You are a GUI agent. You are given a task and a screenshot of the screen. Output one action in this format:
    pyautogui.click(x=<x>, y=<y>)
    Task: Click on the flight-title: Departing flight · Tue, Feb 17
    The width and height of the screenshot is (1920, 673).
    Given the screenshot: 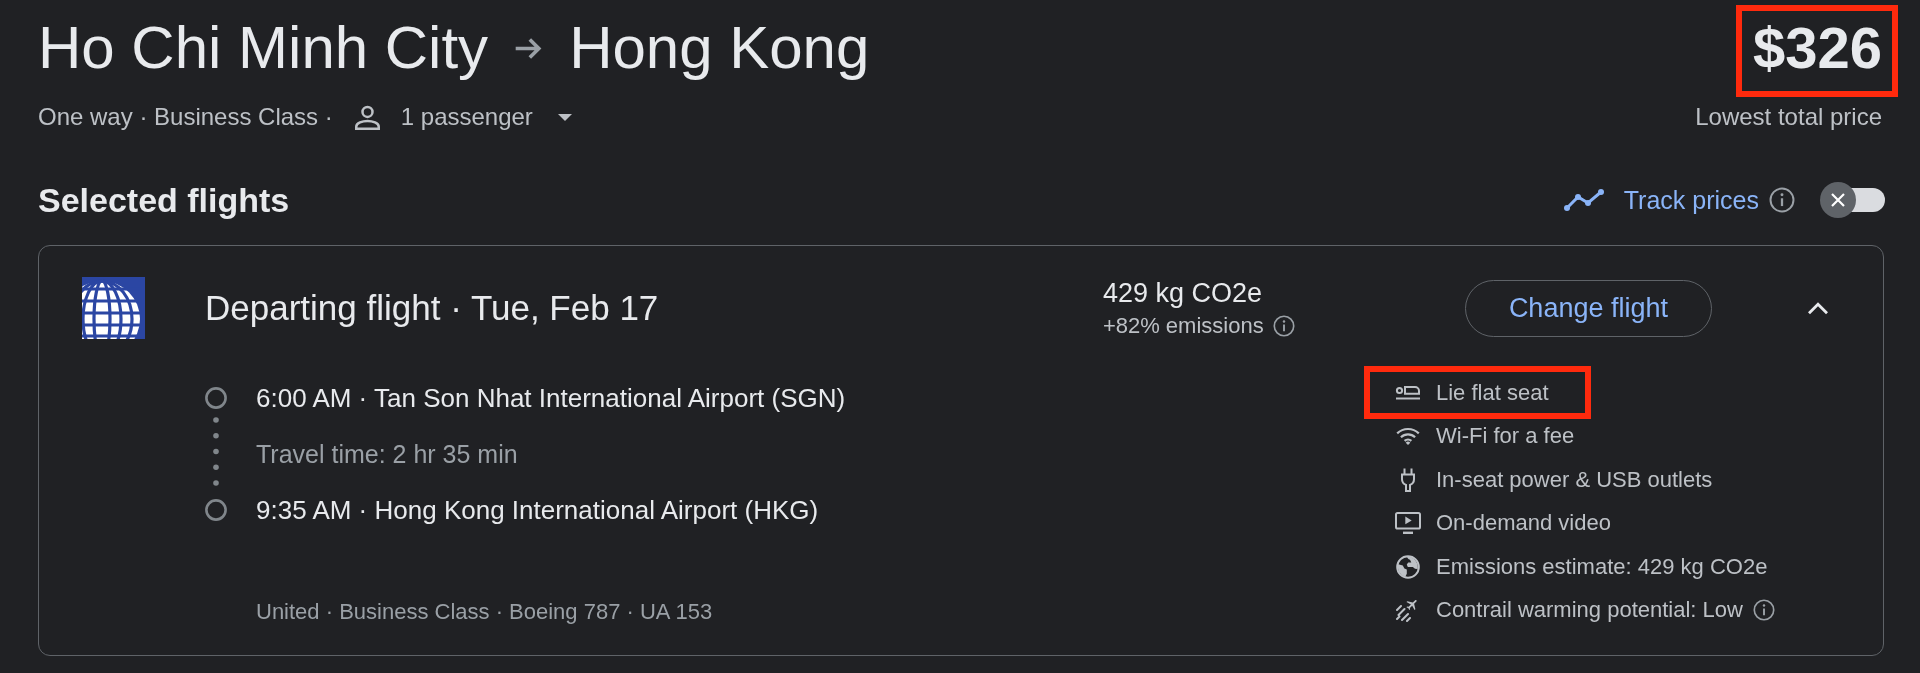 What is the action you would take?
    pyautogui.click(x=432, y=308)
    